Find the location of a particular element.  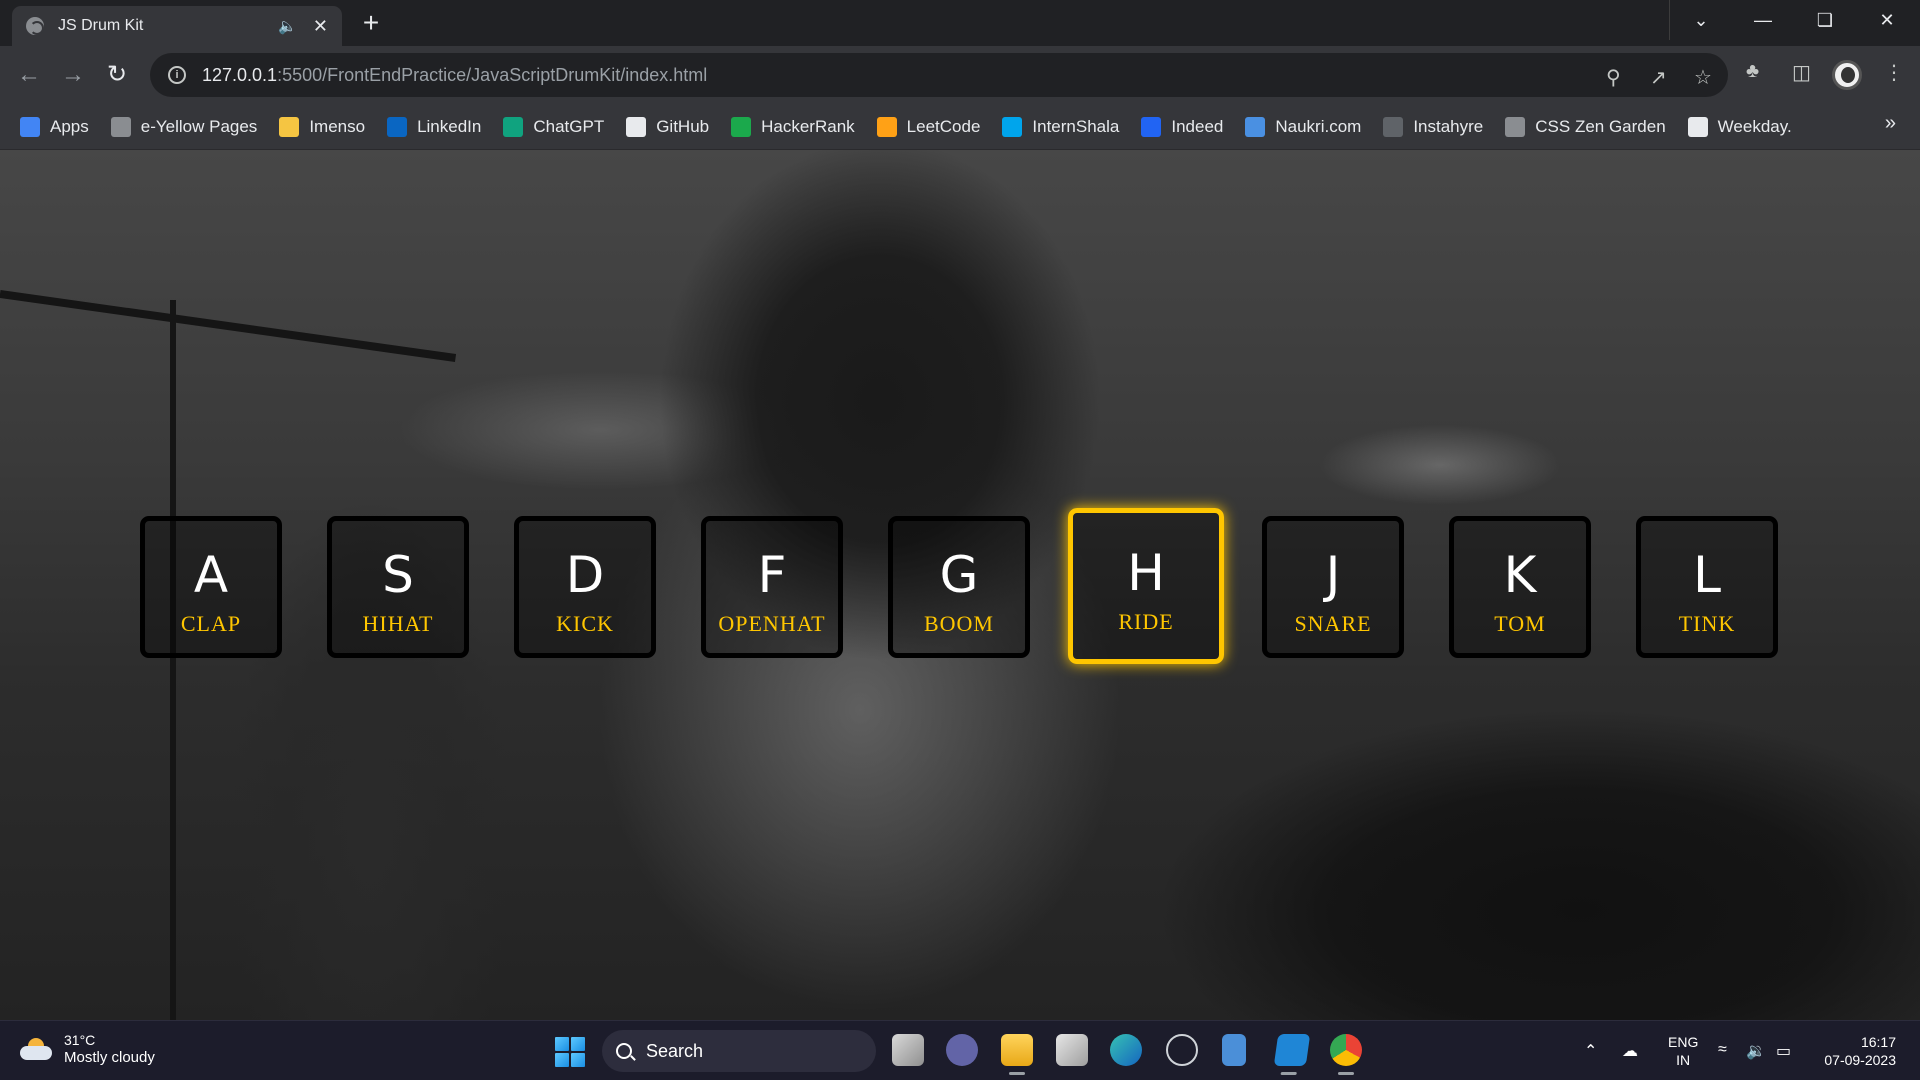

sound-label: RIDE is located at coordinates (1146, 621).